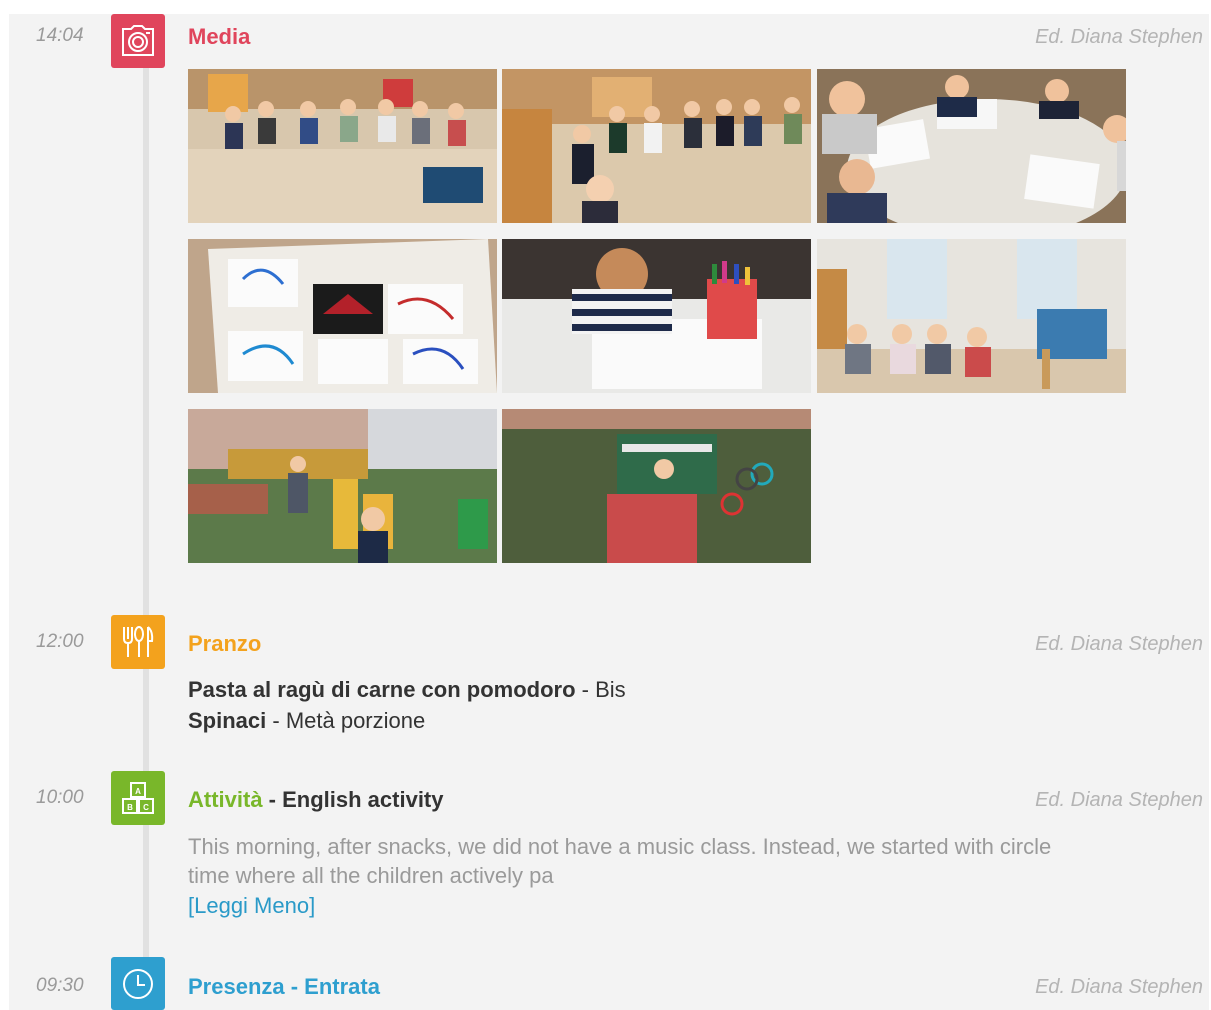 Image resolution: width=1211 pixels, height=1010 pixels. I want to click on timeline-line, so click(146, 524).